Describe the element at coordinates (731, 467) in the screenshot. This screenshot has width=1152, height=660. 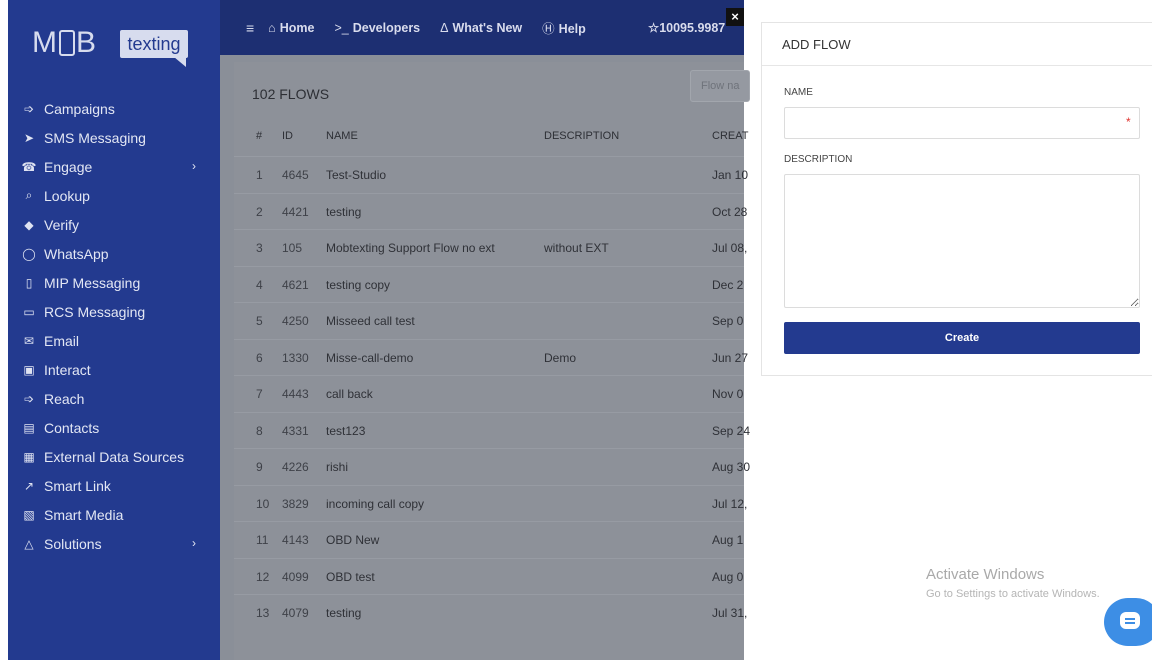
I see `cell-created: Aug 30` at that location.